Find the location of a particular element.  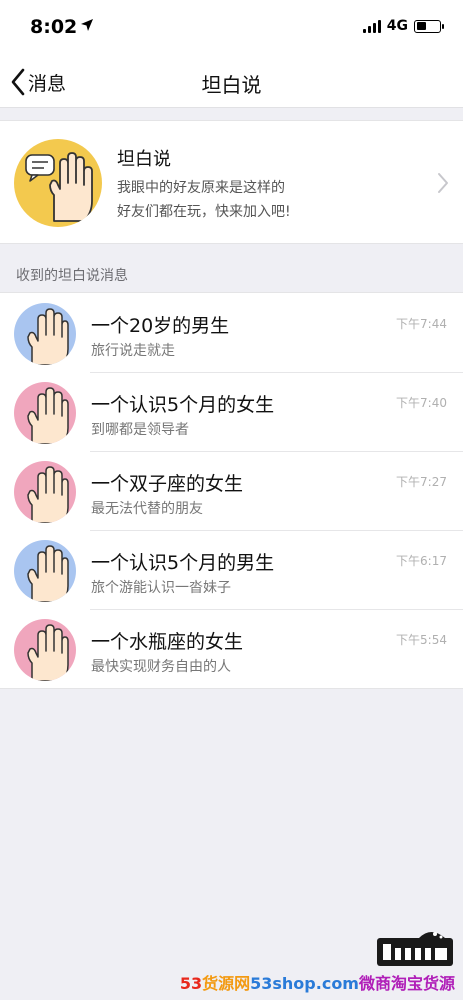

message-time: 下午5:54 is located at coordinates (421, 640).